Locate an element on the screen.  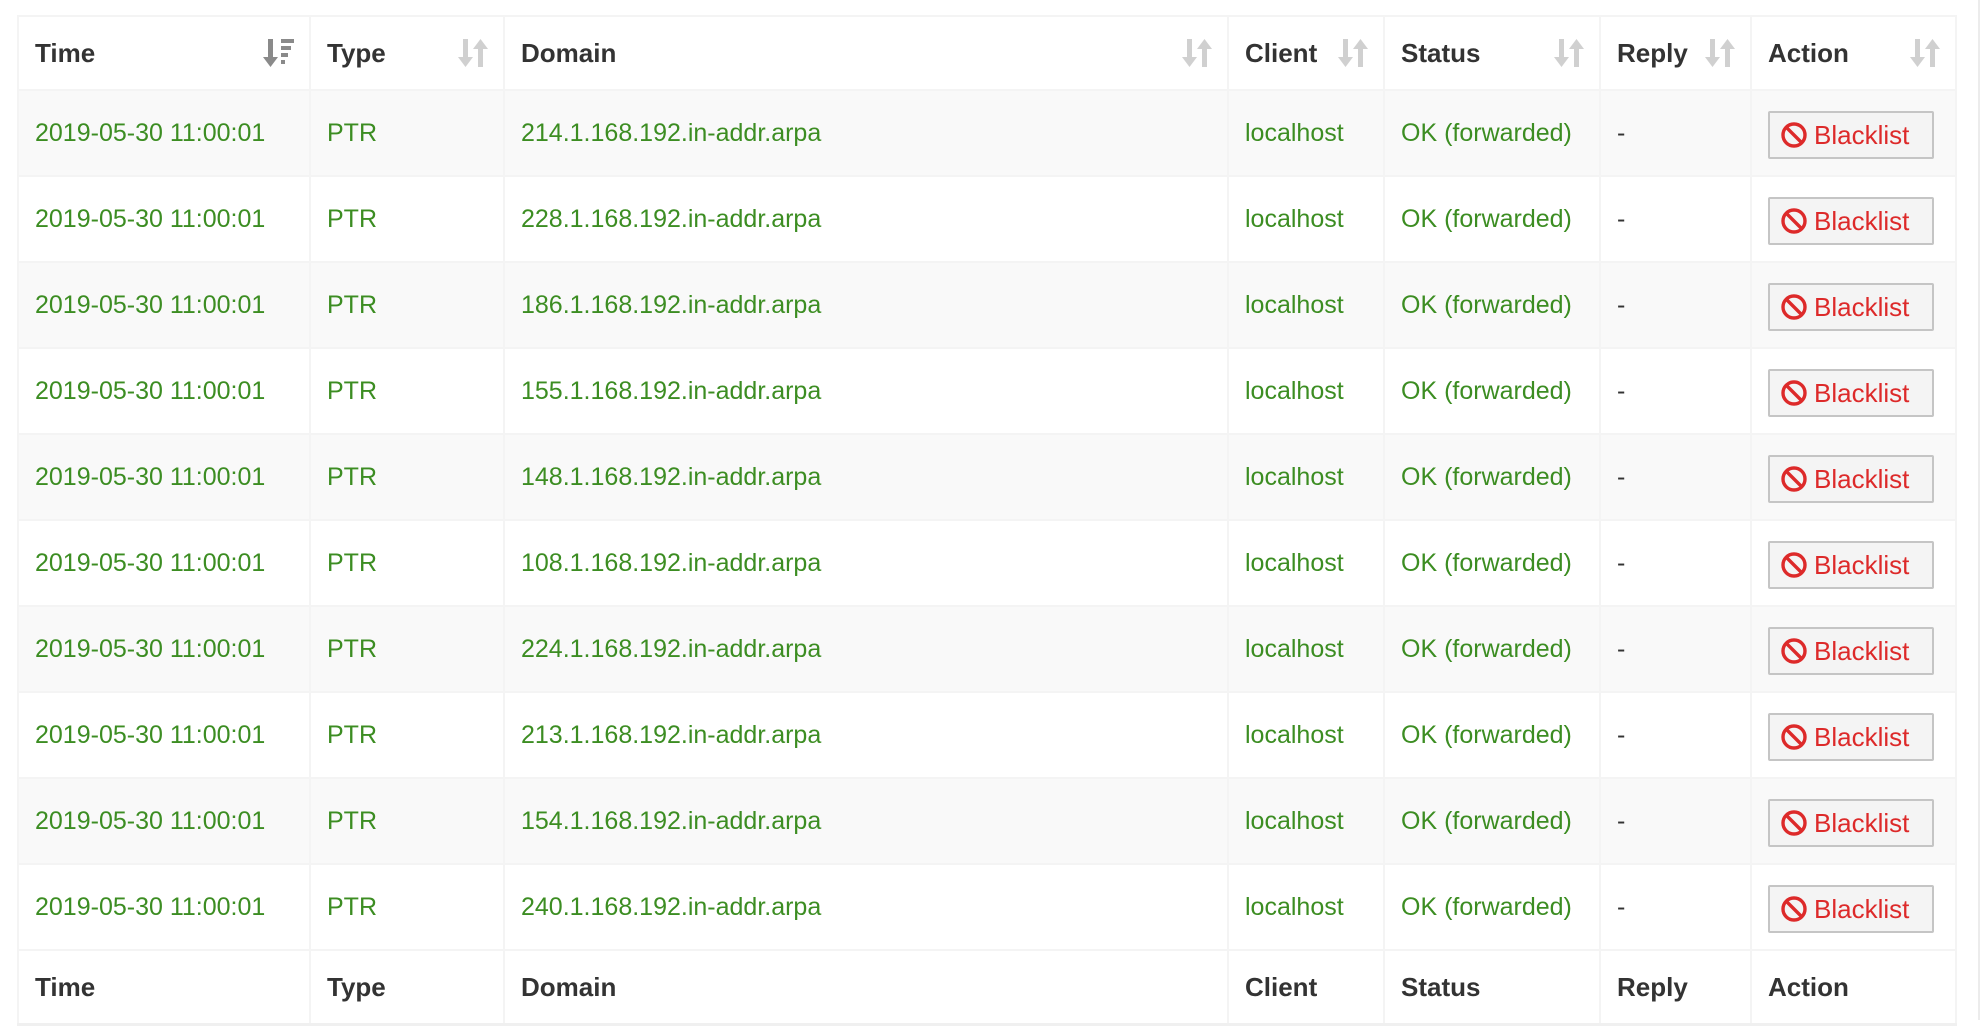
column-header-status: Status is located at coordinates (1492, 53).